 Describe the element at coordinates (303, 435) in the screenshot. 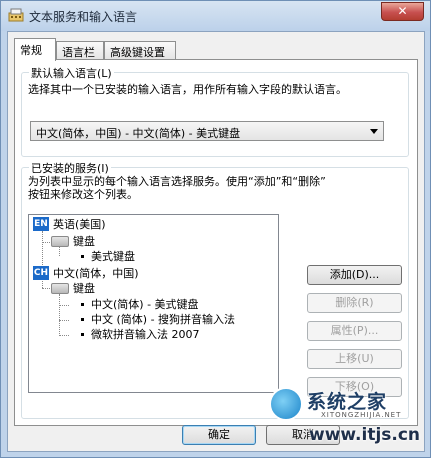

I see `cancel-button: 取消` at that location.